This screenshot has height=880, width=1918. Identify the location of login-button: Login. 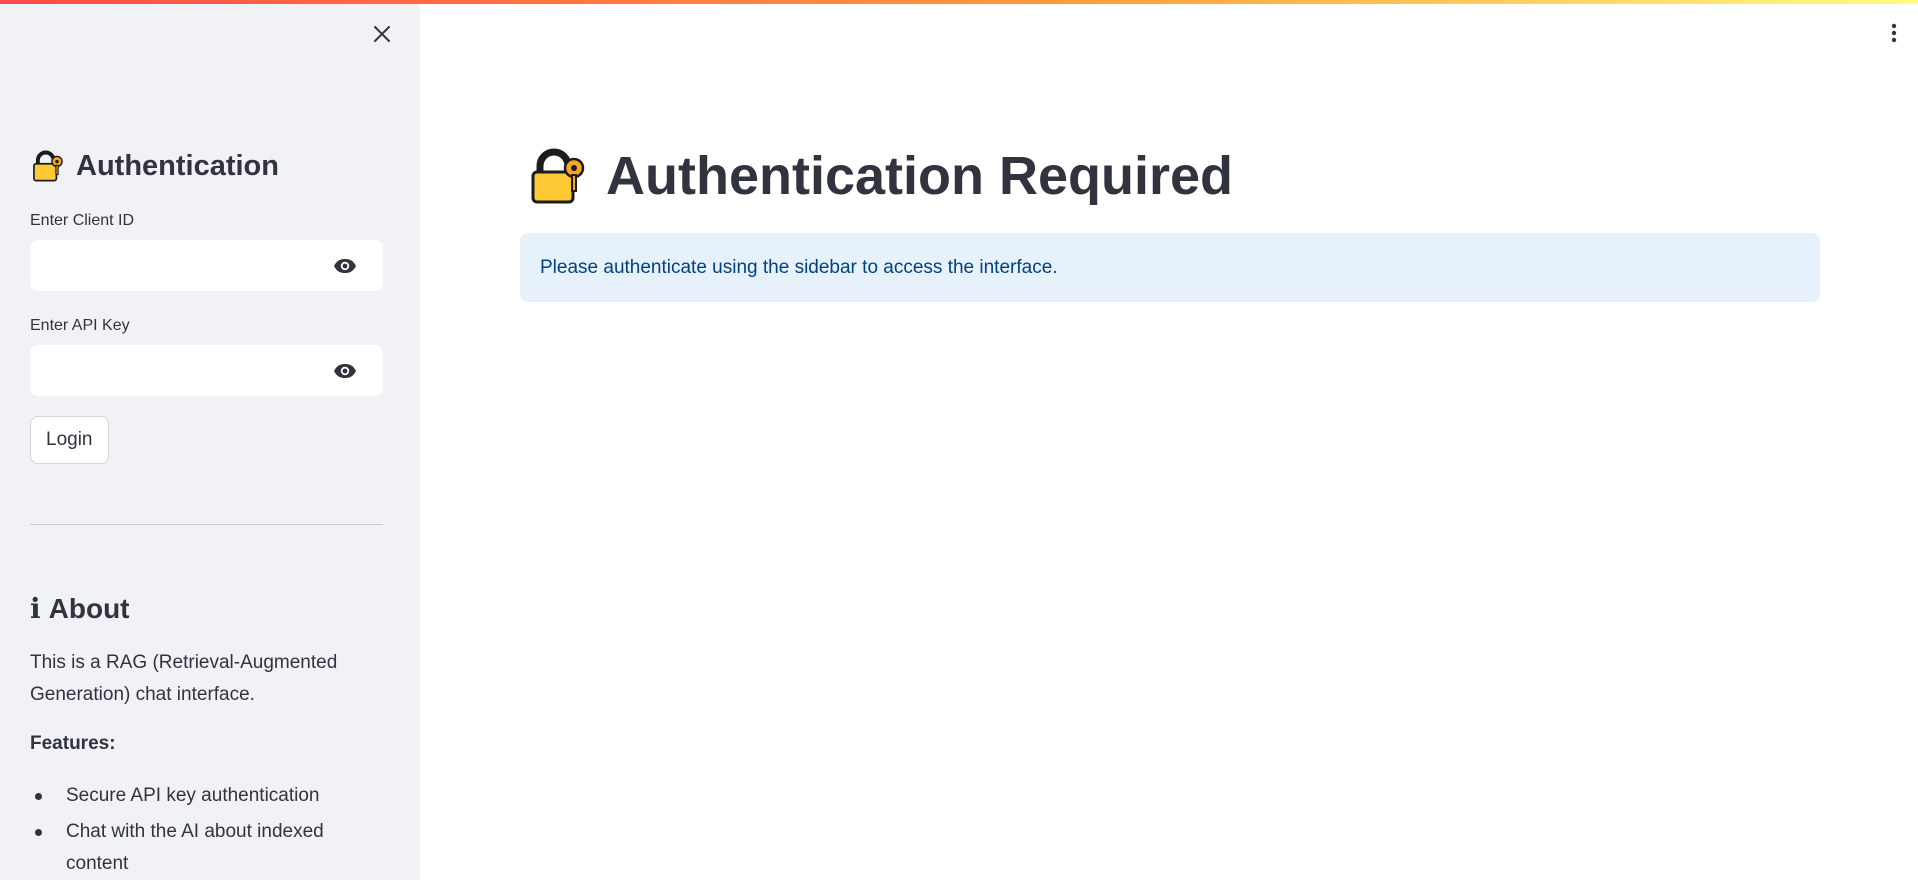
(69, 440).